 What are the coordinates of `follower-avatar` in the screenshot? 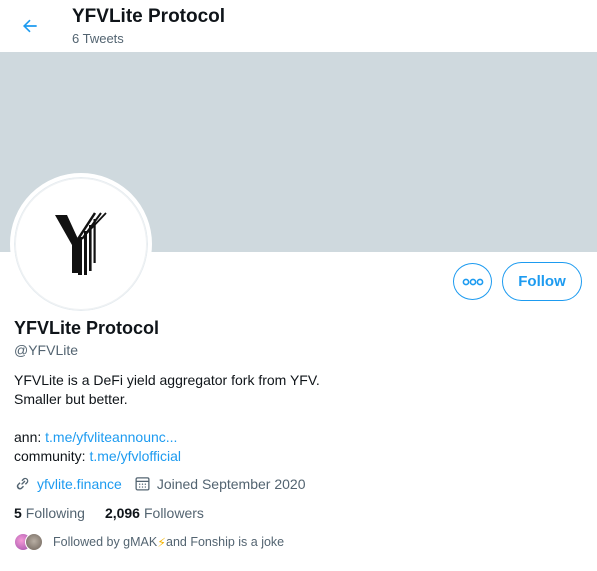 It's located at (34, 542).